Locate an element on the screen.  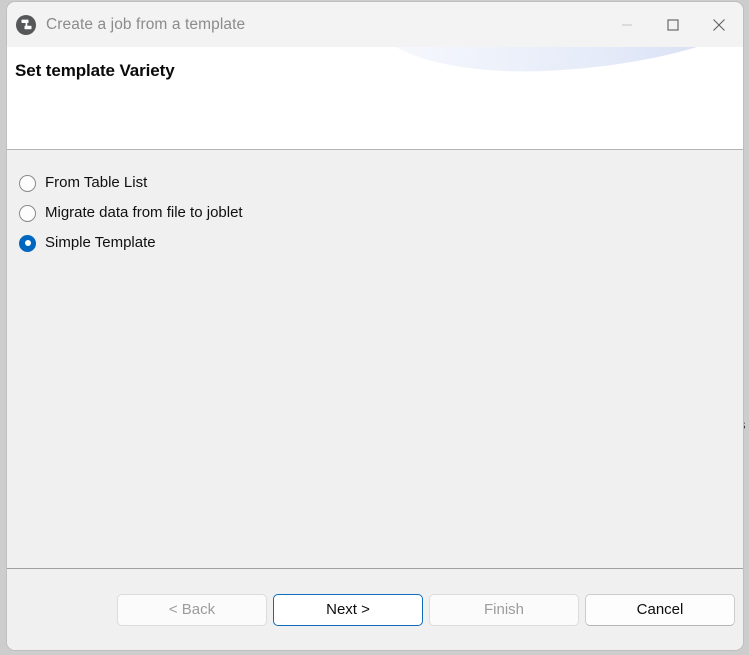
back-button: < Back is located at coordinates (192, 609).